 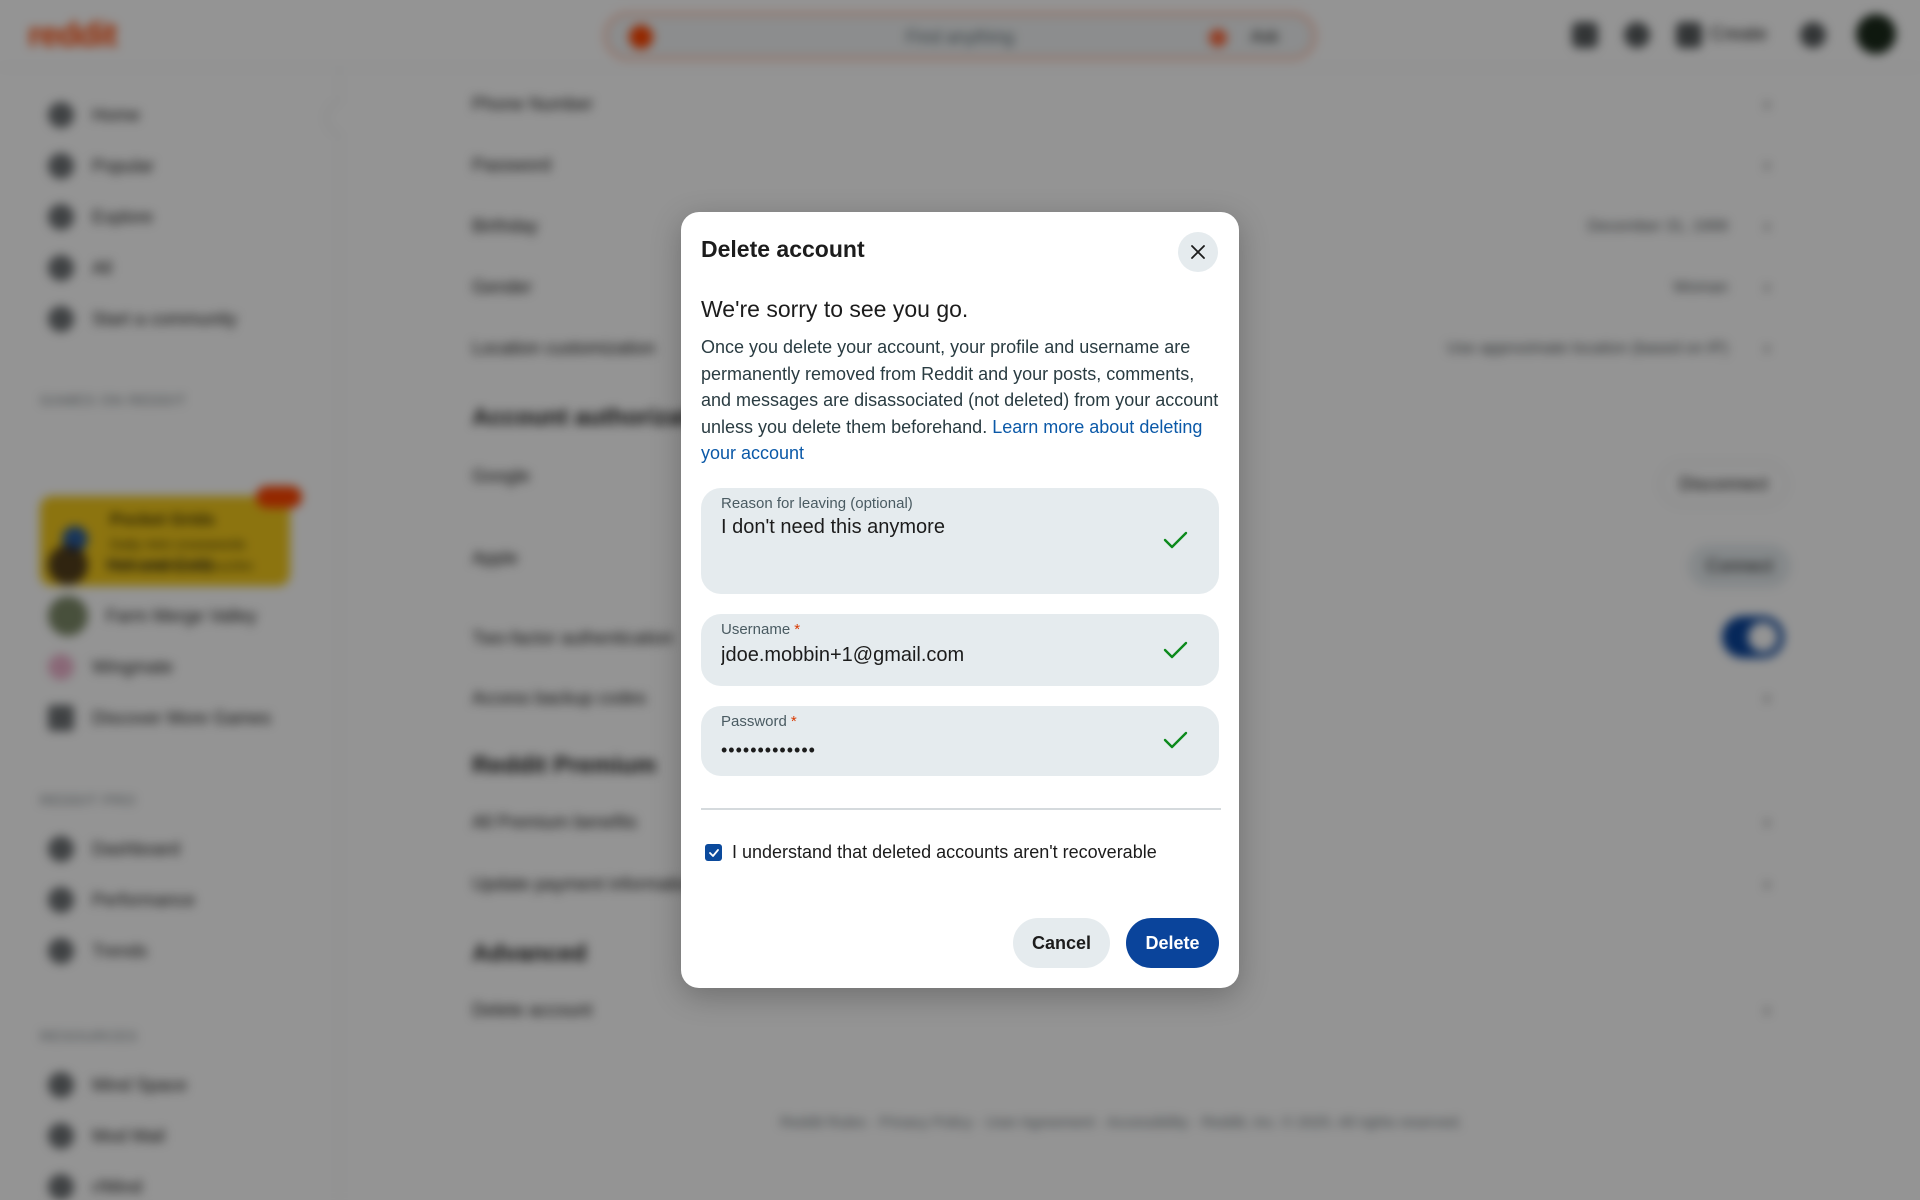 What do you see at coordinates (936, 750) in the screenshot?
I see `password-input: •••••••••••••` at bounding box center [936, 750].